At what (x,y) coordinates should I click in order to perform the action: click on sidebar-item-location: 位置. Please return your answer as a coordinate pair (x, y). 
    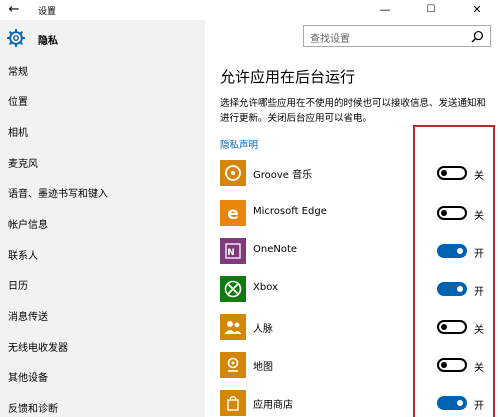
    Looking at the image, I should click on (102, 100).